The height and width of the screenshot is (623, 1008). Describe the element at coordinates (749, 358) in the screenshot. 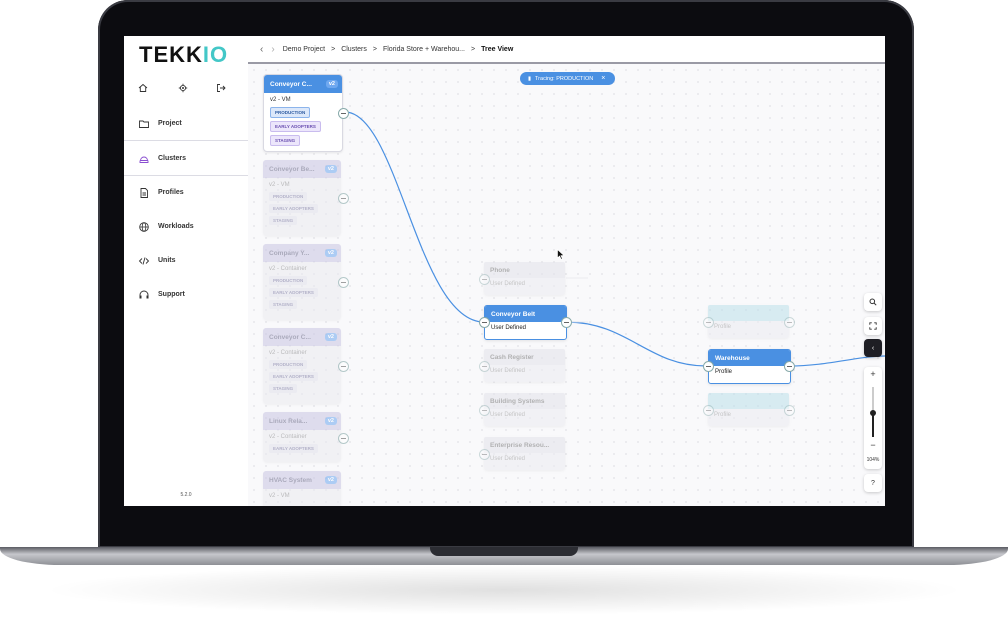

I see `node-title: Warehouse` at that location.